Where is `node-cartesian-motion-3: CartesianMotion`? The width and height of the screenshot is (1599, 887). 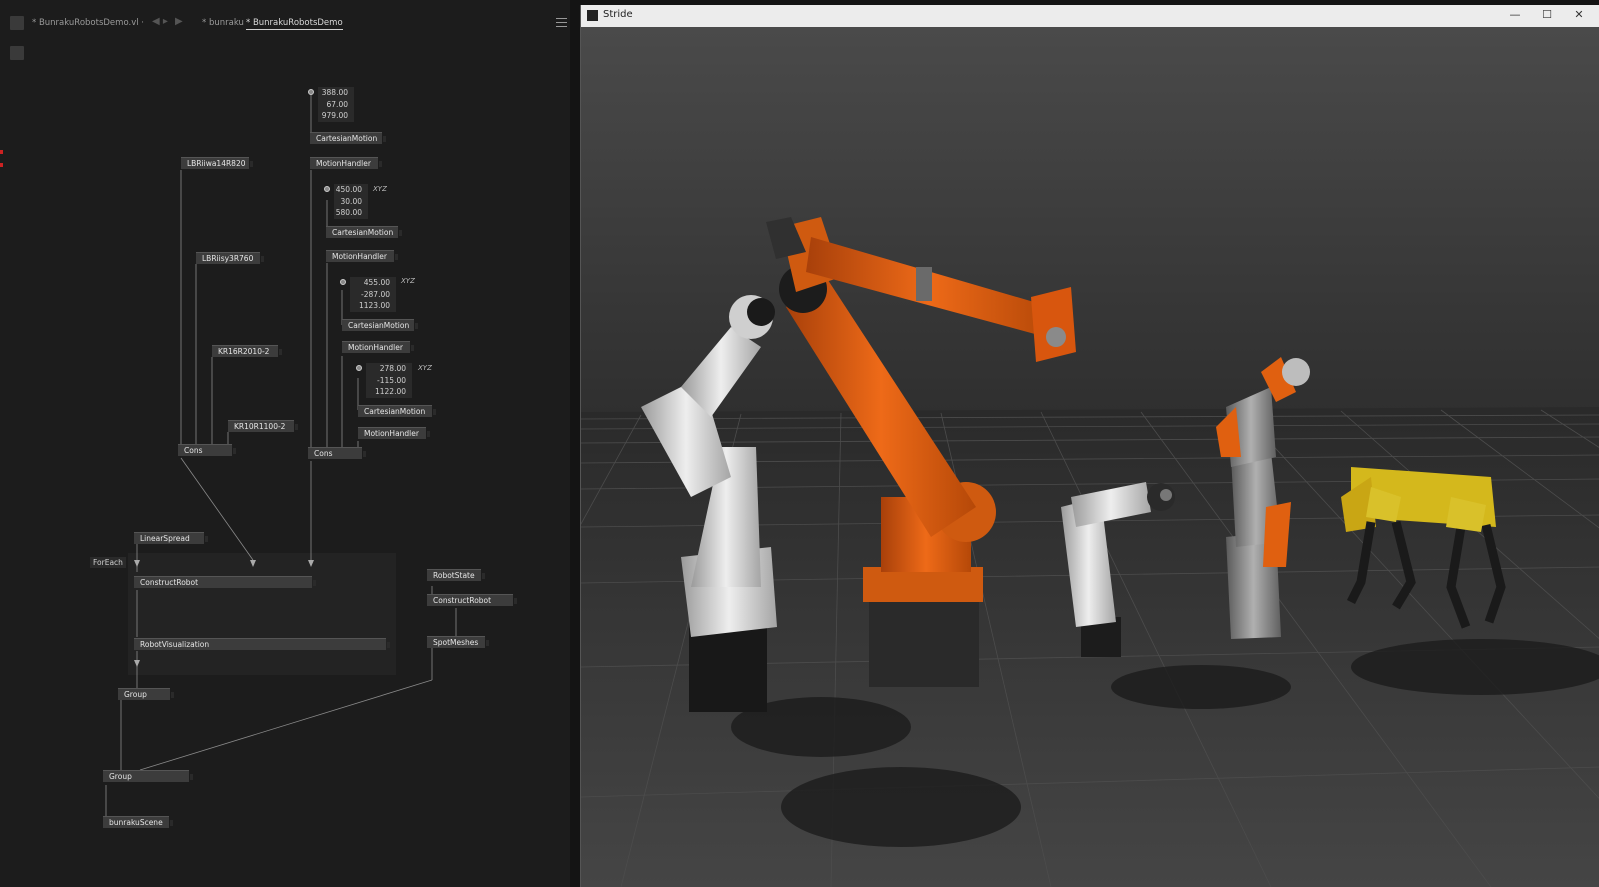 node-cartesian-motion-3: CartesianMotion is located at coordinates (380, 325).